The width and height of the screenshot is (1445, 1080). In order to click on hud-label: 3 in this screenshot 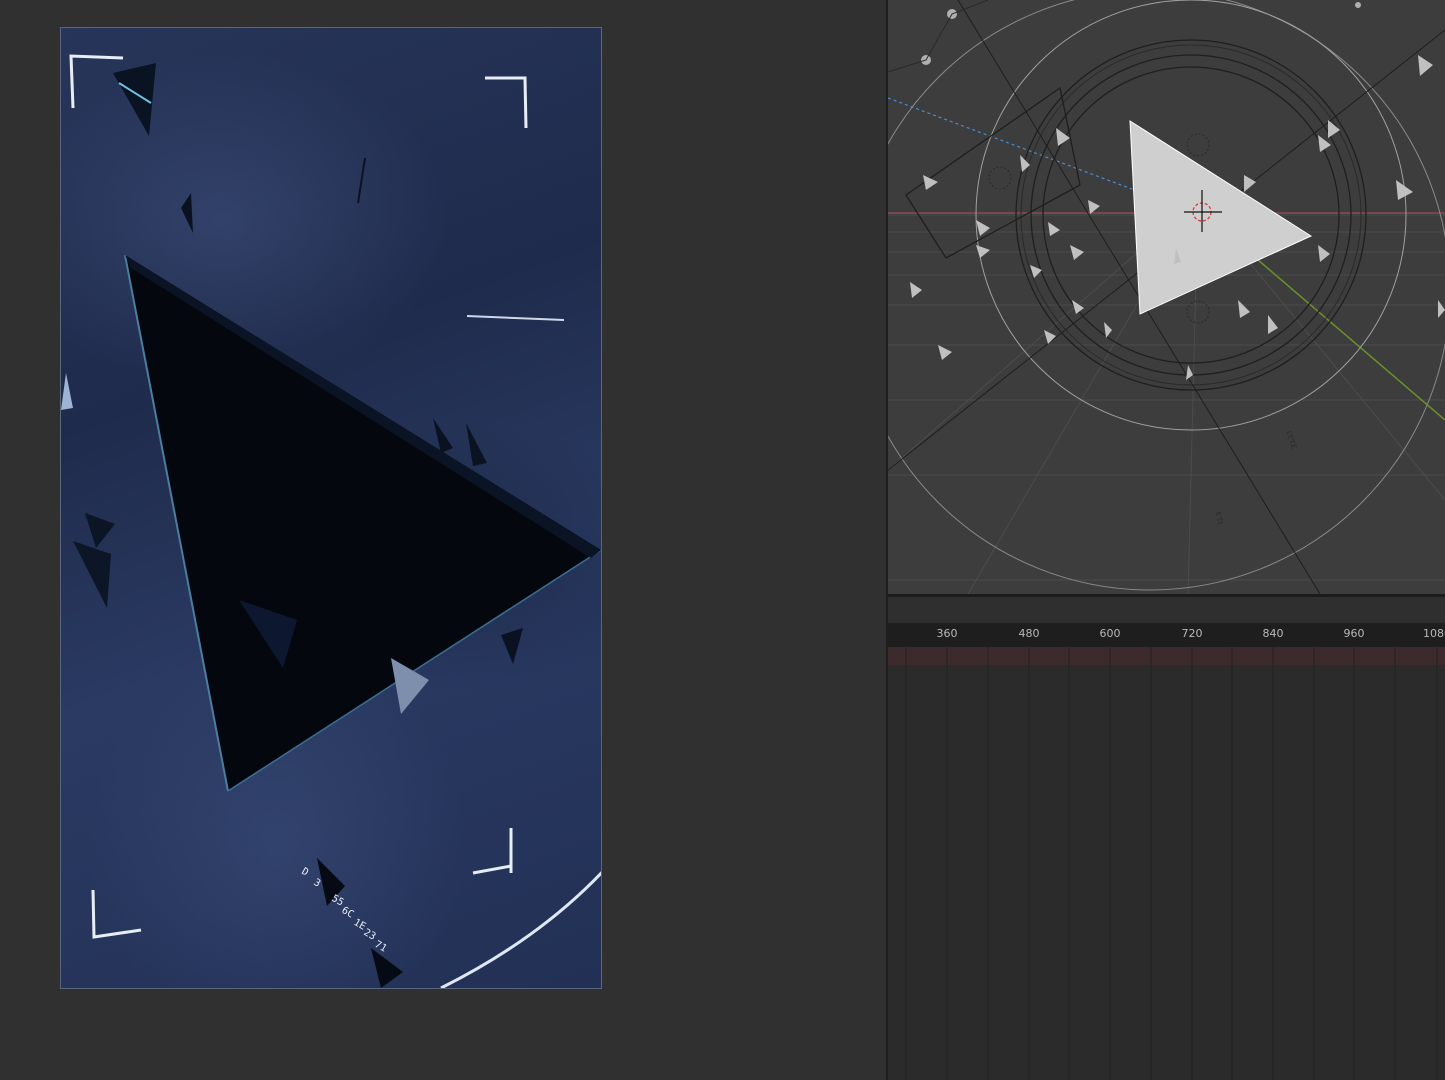, I will do `click(317, 883)`.